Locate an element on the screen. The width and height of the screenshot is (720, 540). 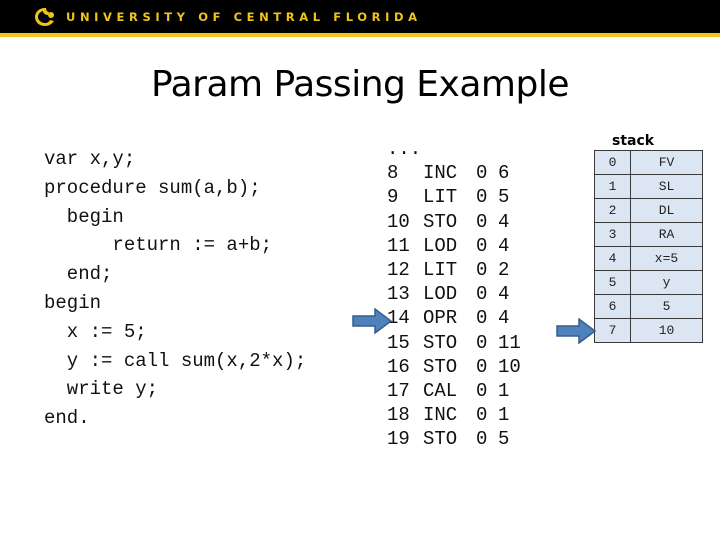
stack-index: 5 is located at coordinates (612, 282).